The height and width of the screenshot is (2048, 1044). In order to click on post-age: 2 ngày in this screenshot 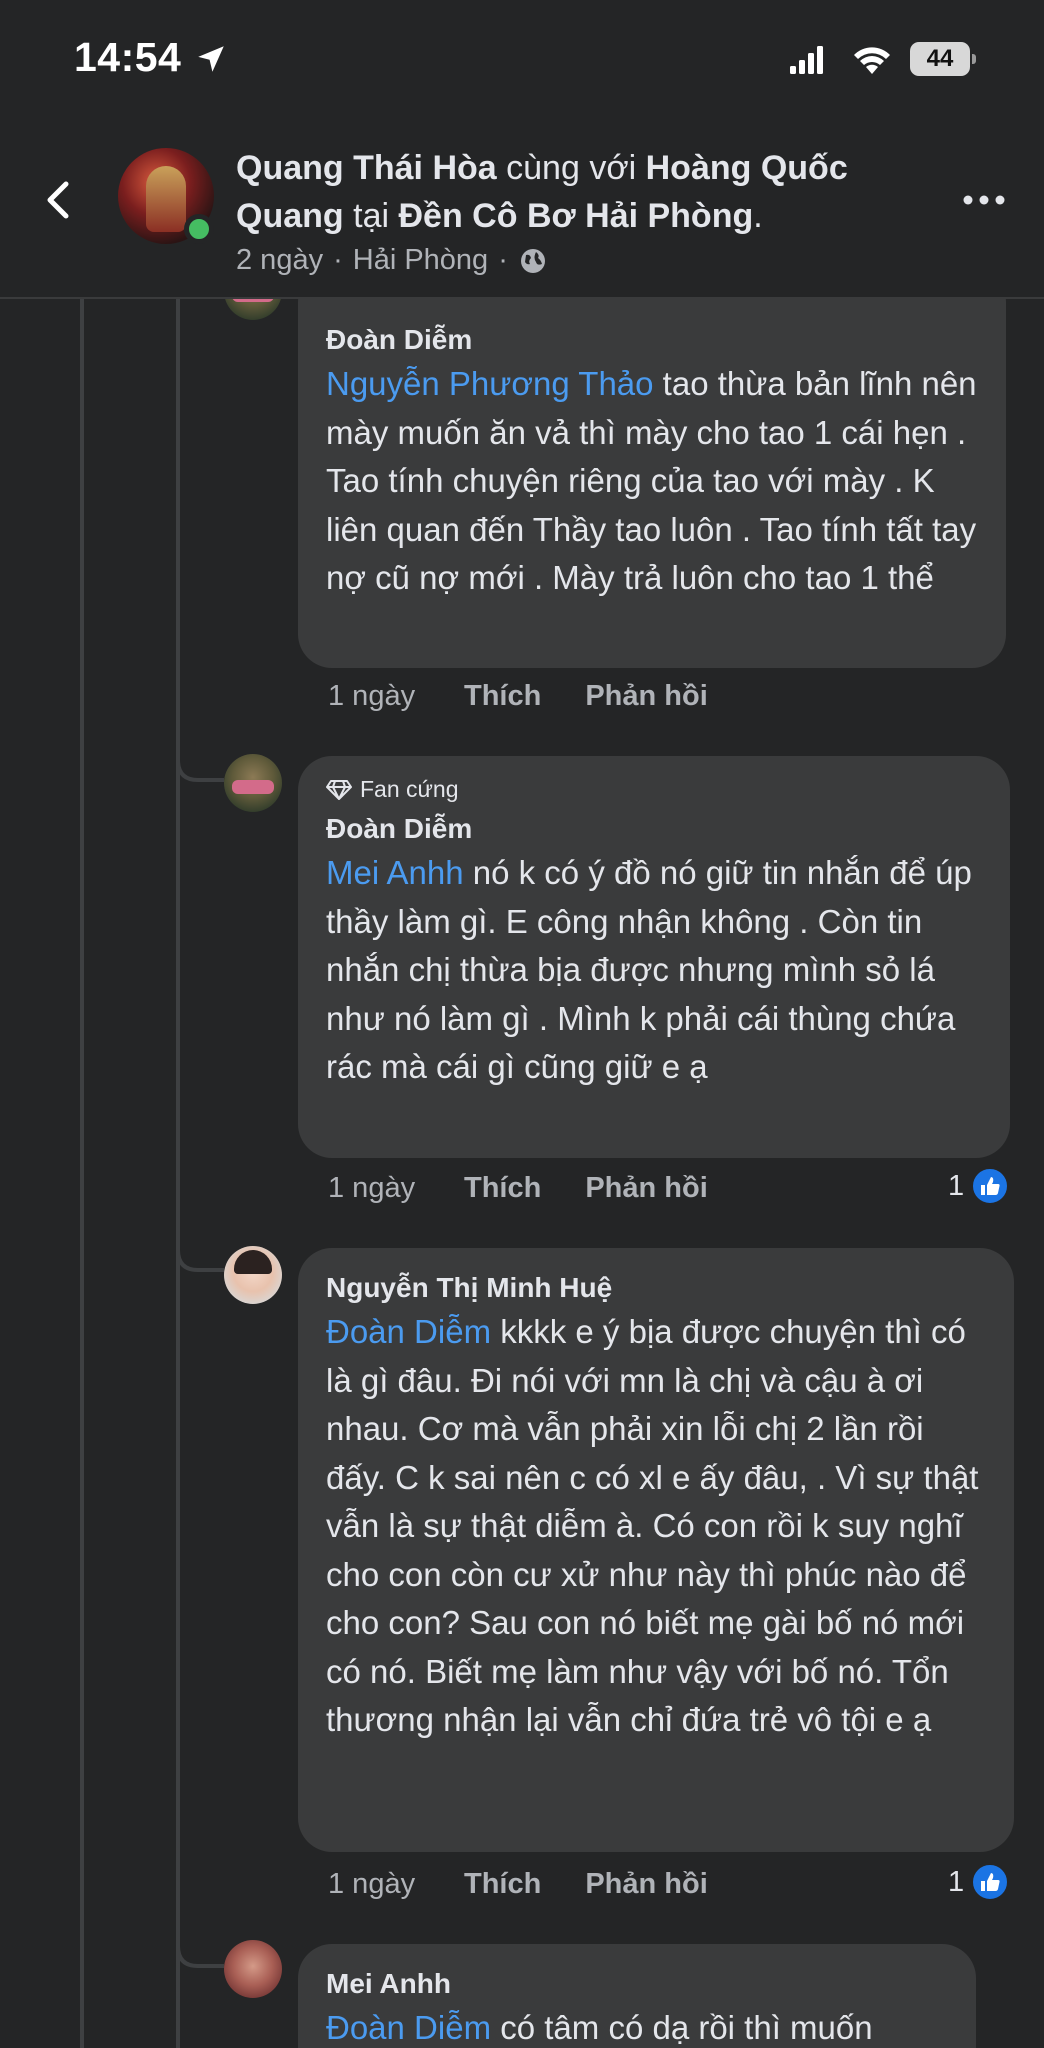, I will do `click(279, 260)`.